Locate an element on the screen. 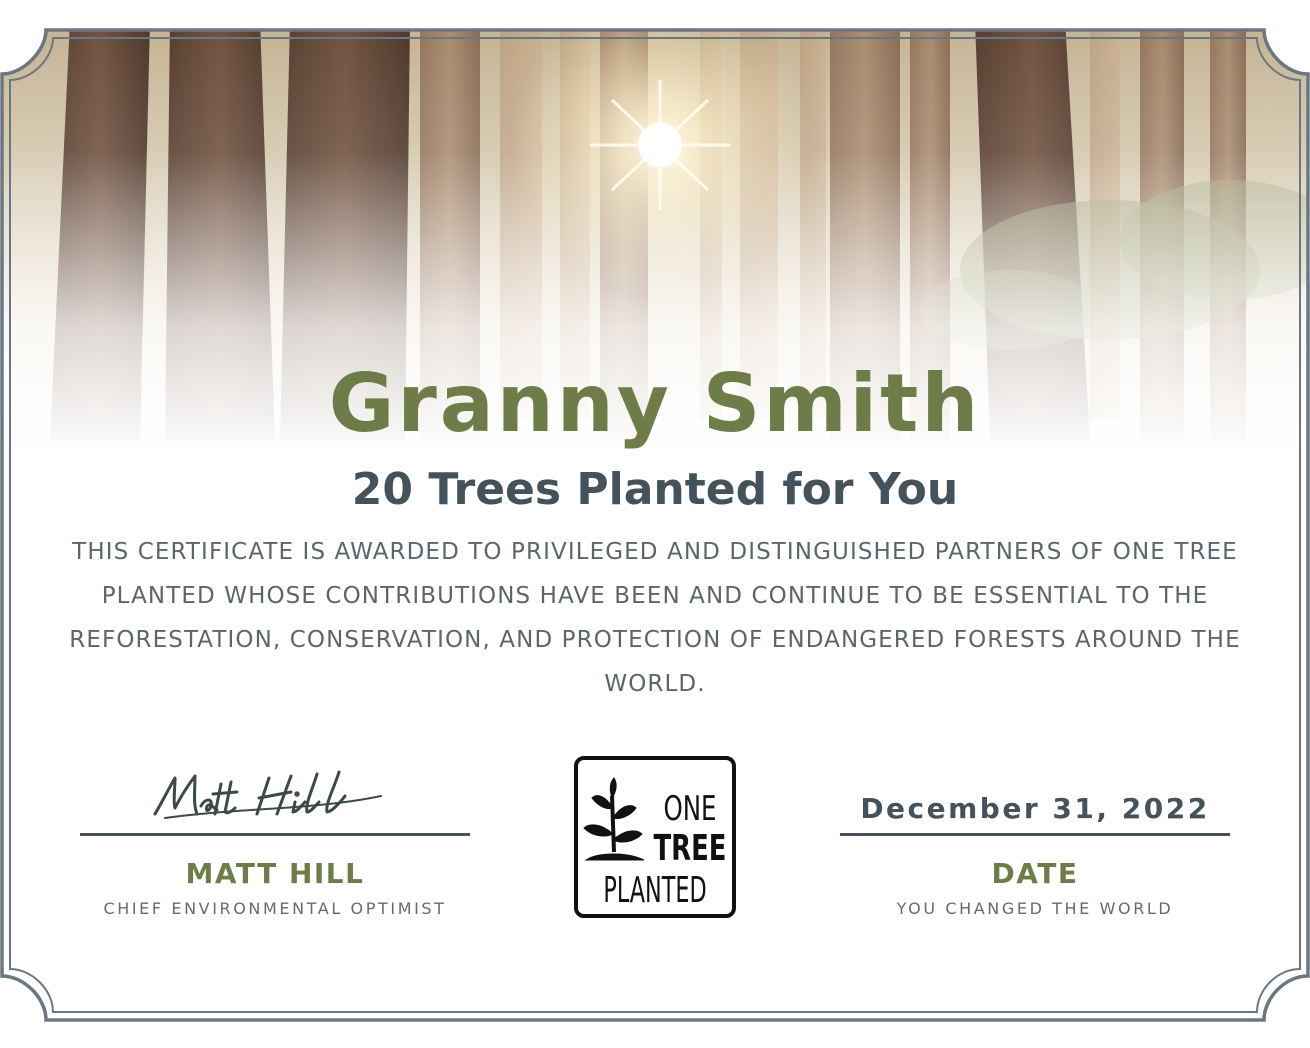  signer-name: MATT HILL is located at coordinates (275, 873).